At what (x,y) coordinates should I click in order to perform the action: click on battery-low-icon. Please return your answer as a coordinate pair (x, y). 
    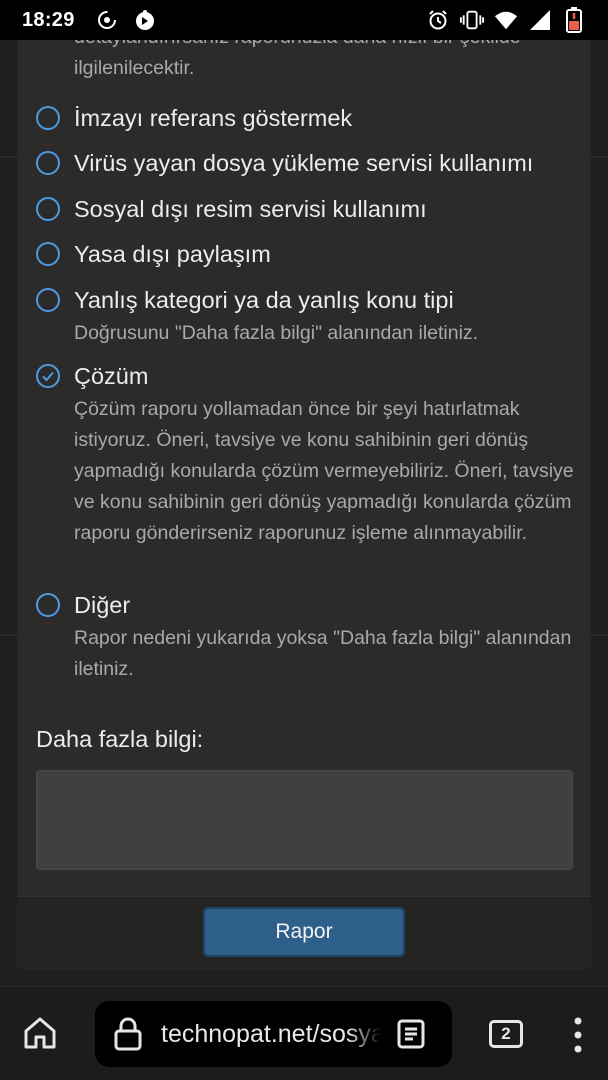
    Looking at the image, I should click on (574, 20).